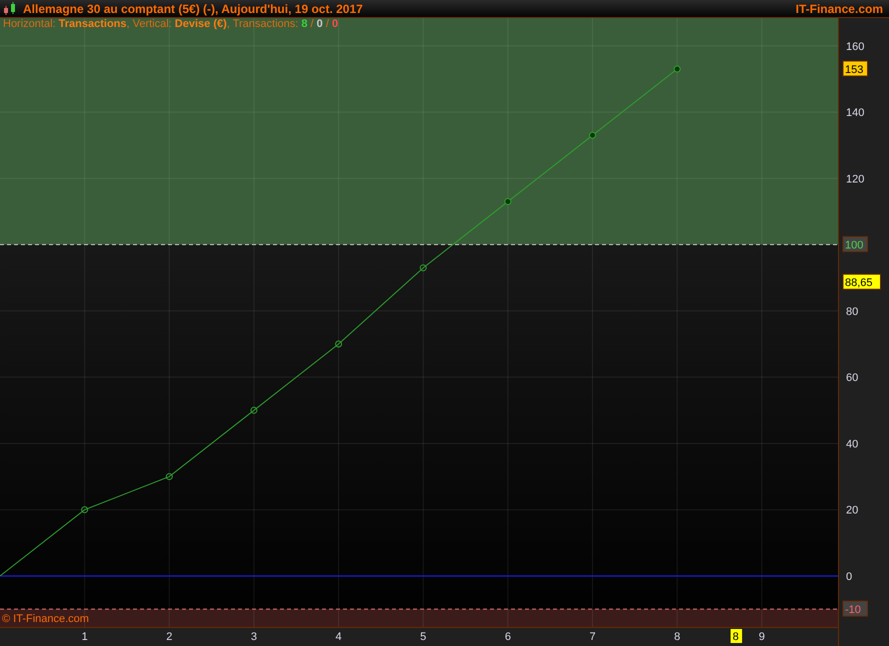  What do you see at coordinates (849, 576) in the screenshot?
I see `y-tick-label: 0` at bounding box center [849, 576].